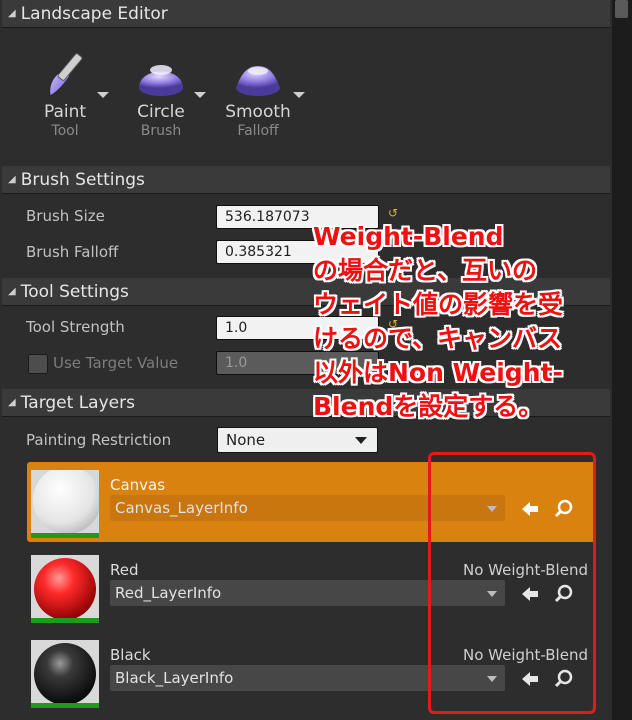  What do you see at coordinates (512, 583) in the screenshot?
I see `annotation-highlight-box` at bounding box center [512, 583].